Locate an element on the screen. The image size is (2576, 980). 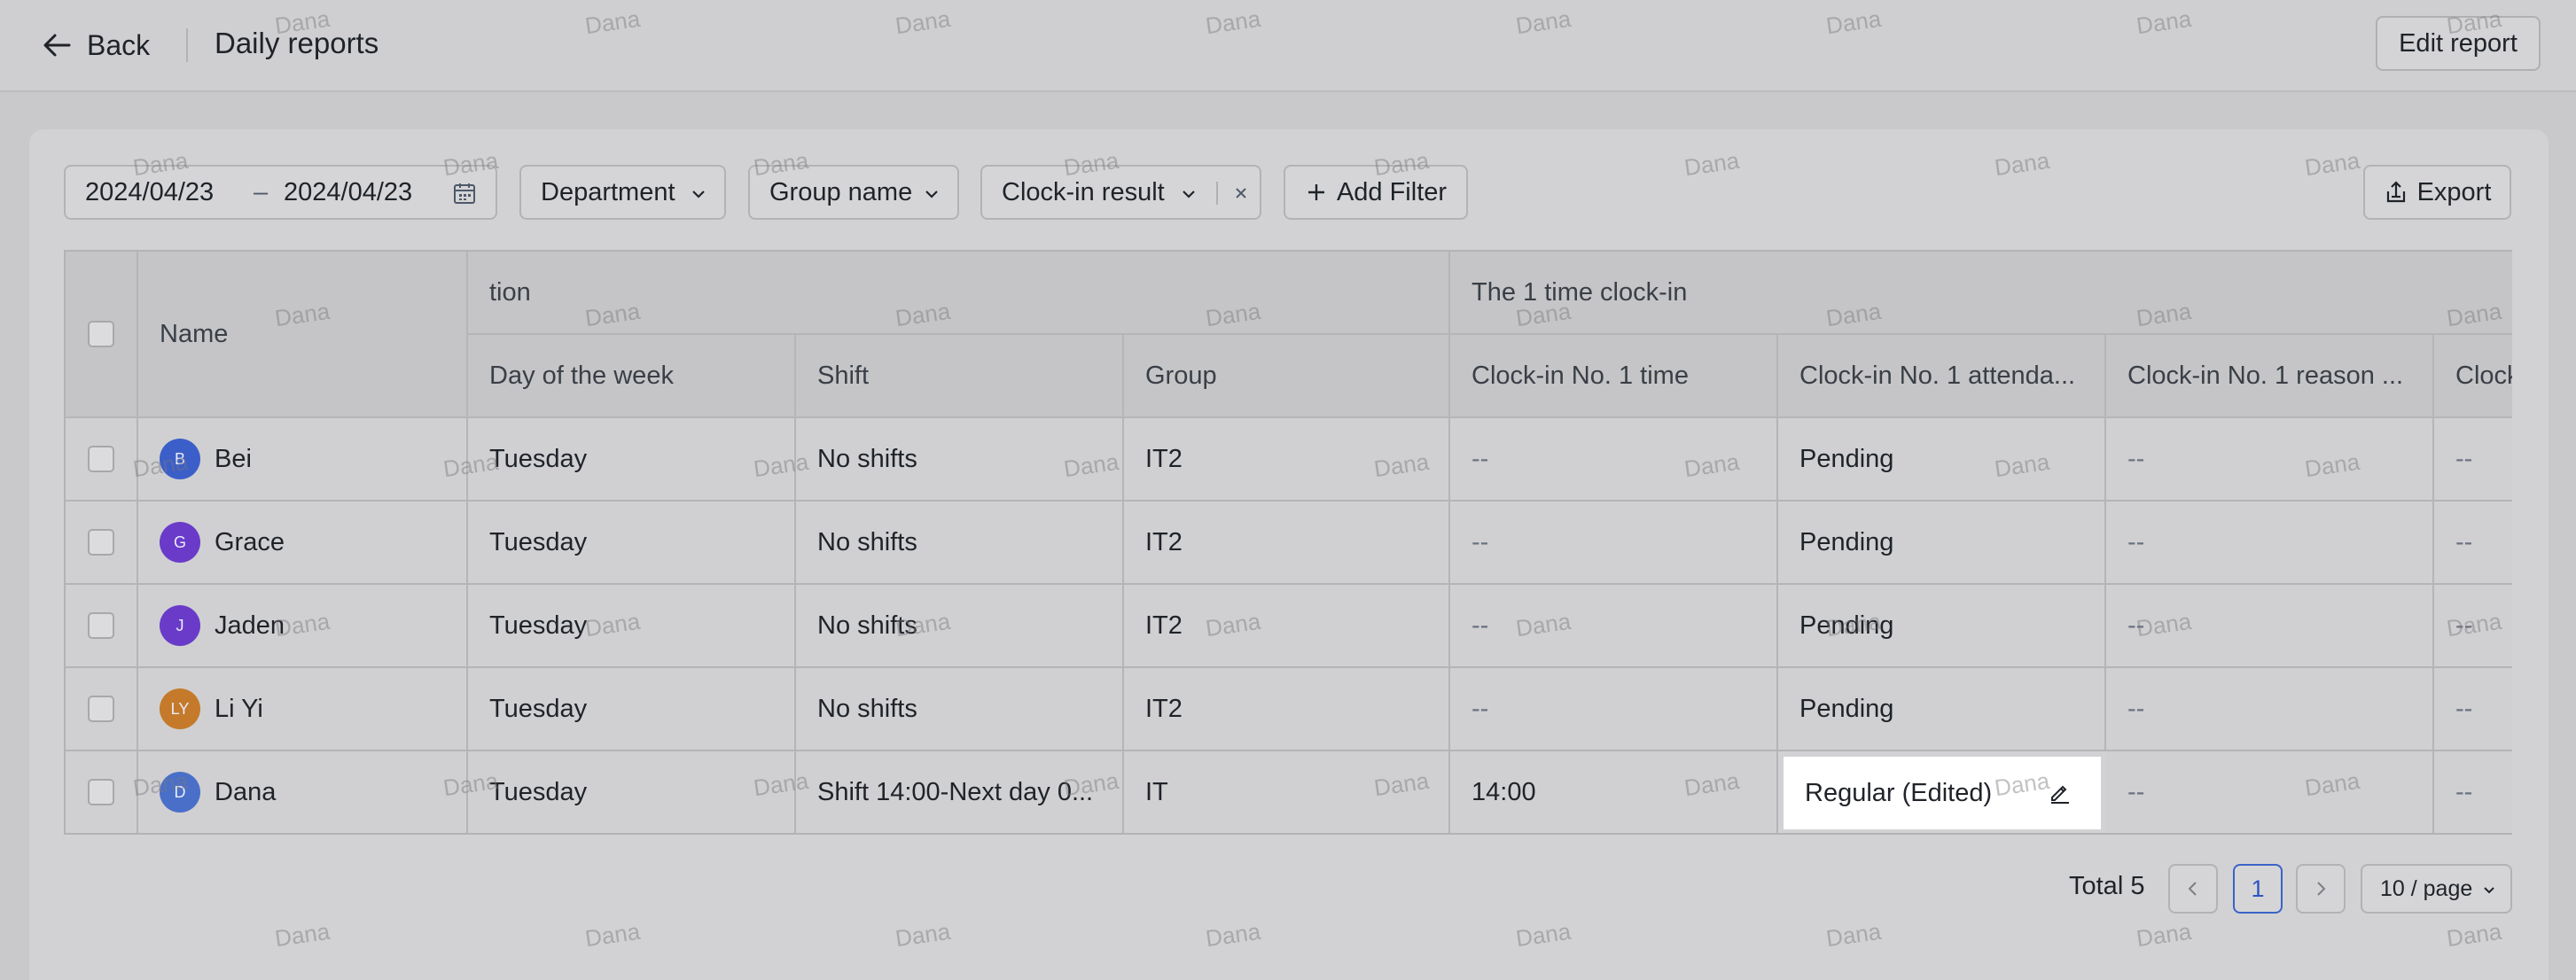
department-filter: Department is located at coordinates (622, 192).